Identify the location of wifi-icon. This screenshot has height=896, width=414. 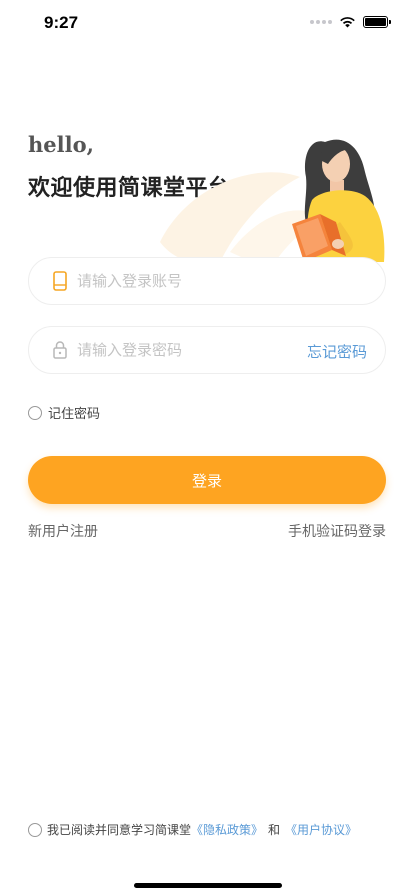
(347, 22).